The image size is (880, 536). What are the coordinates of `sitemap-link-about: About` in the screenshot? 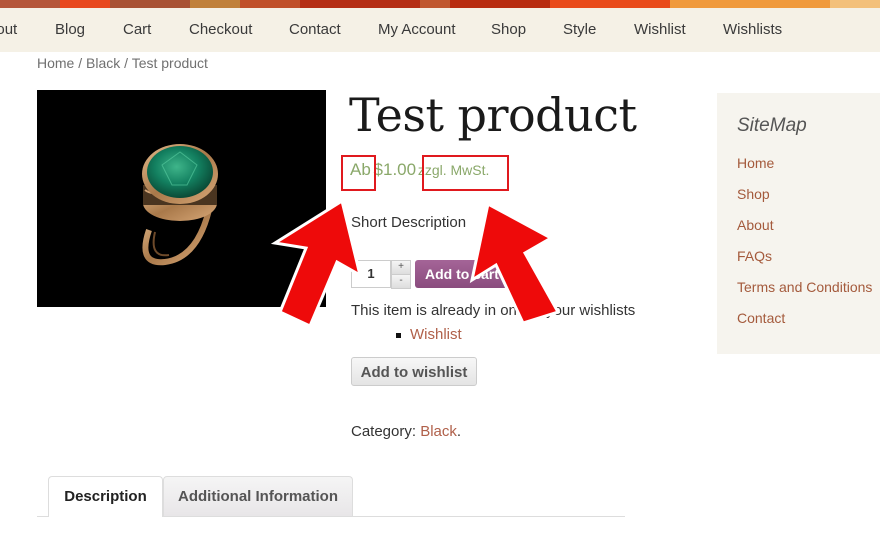 It's located at (755, 225).